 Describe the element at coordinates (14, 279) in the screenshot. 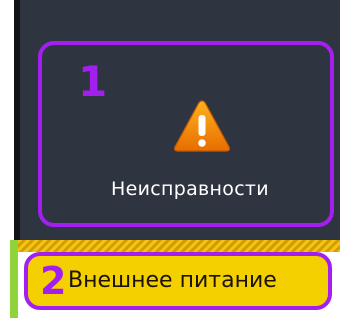

I see `status-indicator-bar` at that location.